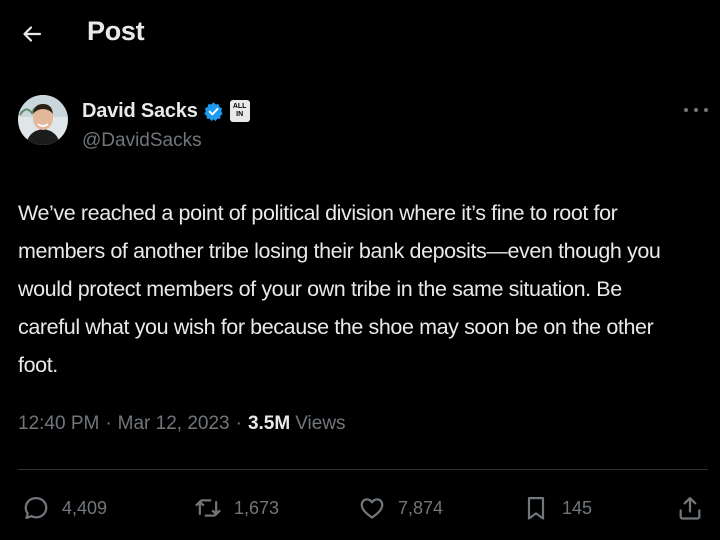 This screenshot has height=540, width=720. I want to click on like-button: 7,874, so click(400, 508).